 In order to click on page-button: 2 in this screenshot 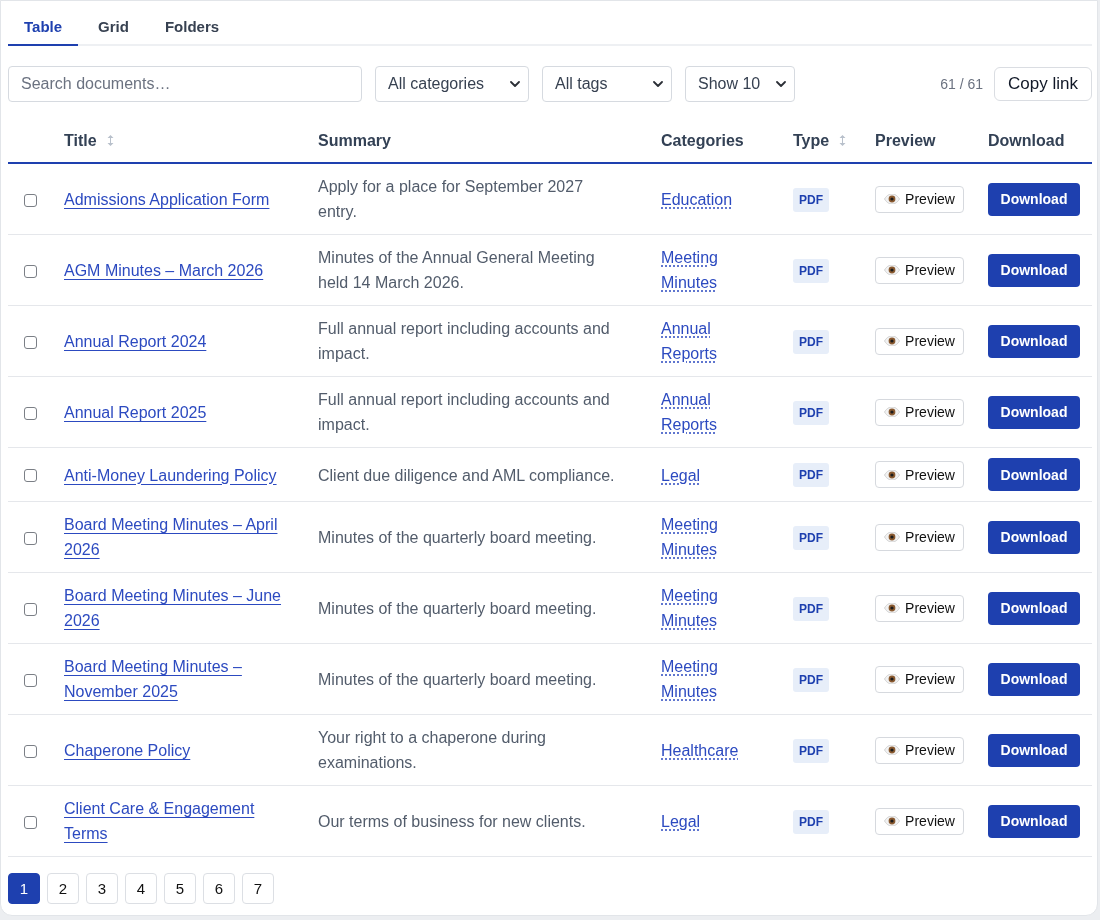, I will do `click(63, 888)`.